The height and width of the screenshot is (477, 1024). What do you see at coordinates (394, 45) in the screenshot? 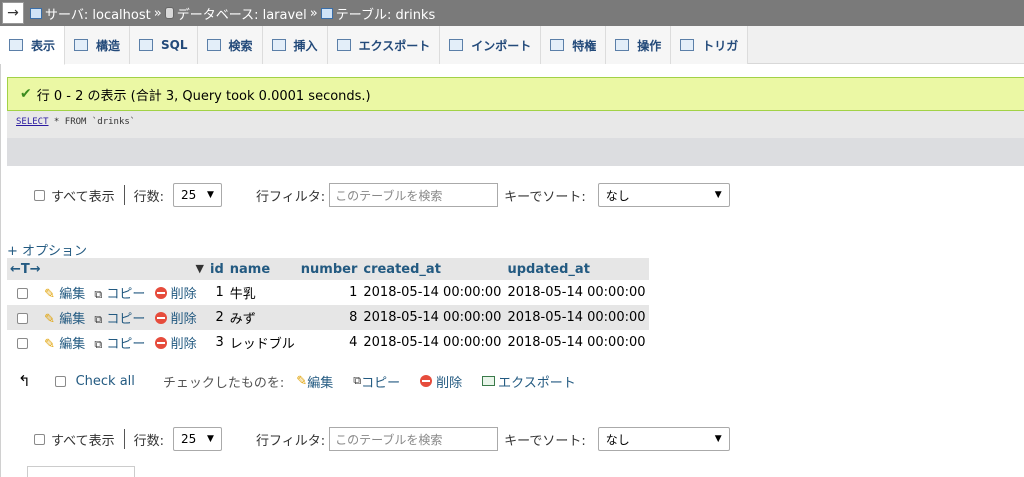
I see `tab-label: エクスポート` at bounding box center [394, 45].